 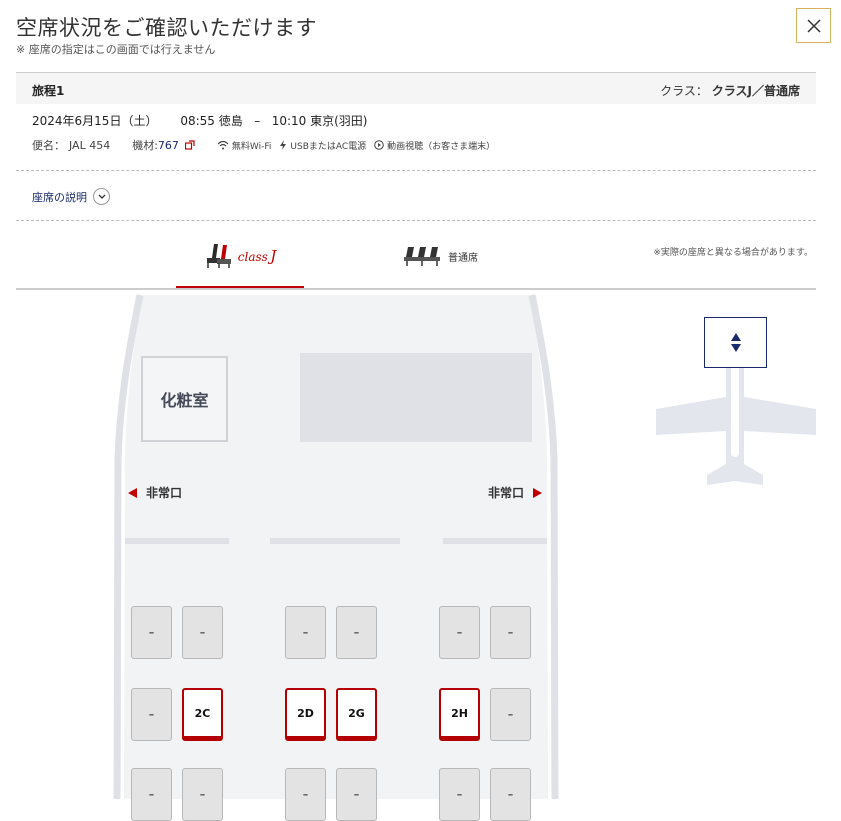 I want to click on amenity-video: 動画視聴（お客さま端末）, so click(x=441, y=146).